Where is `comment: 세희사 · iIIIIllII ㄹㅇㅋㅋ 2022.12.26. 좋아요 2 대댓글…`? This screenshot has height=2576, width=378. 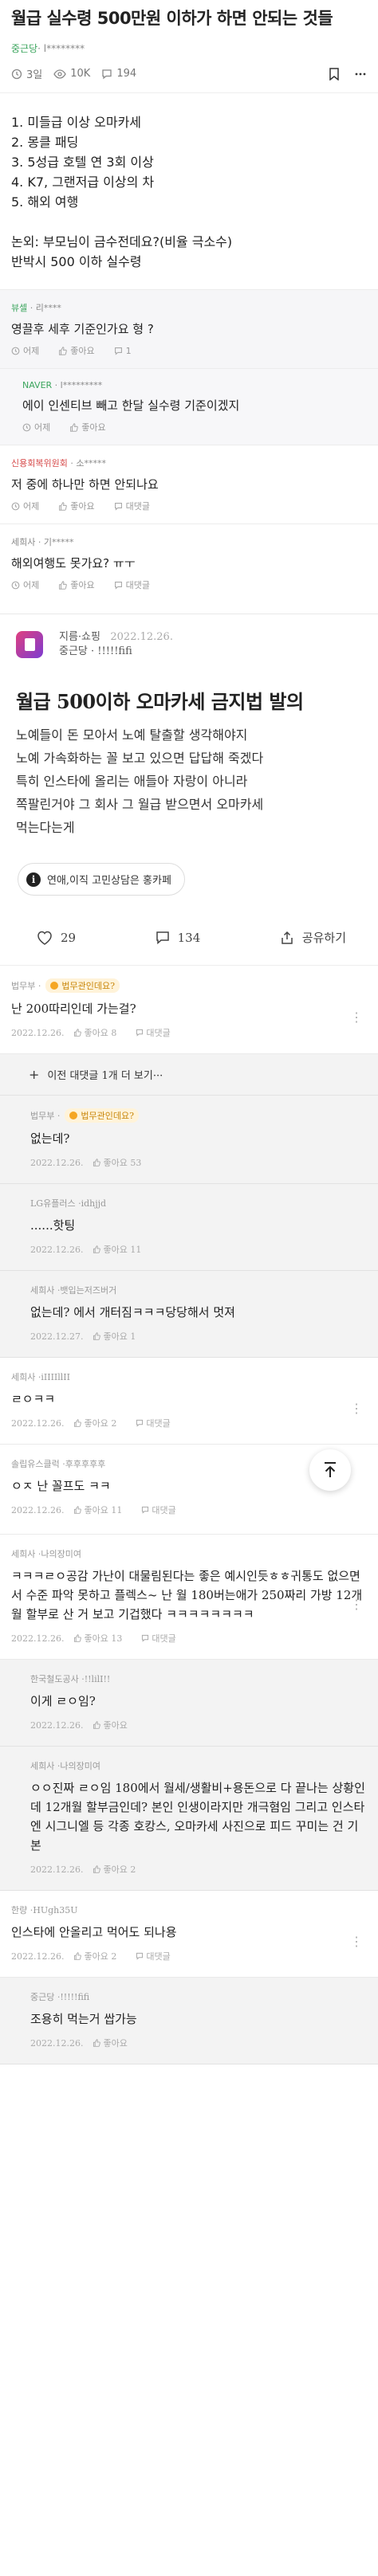
comment: 세희사 · iIIIIllII ㄹㅇㅋㅋ 2022.12.26. 좋아요 2 대댓글… is located at coordinates (189, 1401).